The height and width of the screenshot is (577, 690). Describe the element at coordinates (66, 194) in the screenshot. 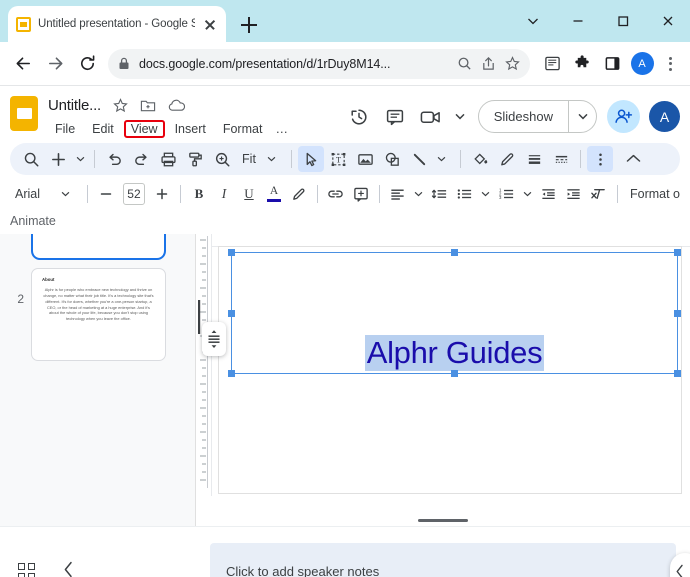

I see `font-chevron-down-icon` at that location.